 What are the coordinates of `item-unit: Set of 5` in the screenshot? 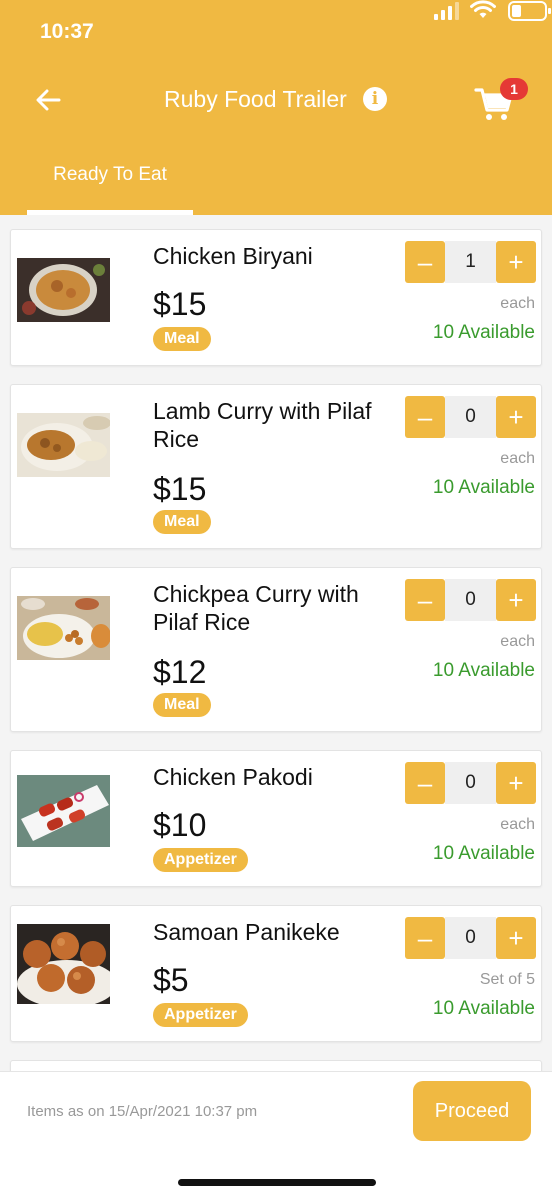 It's located at (507, 979).